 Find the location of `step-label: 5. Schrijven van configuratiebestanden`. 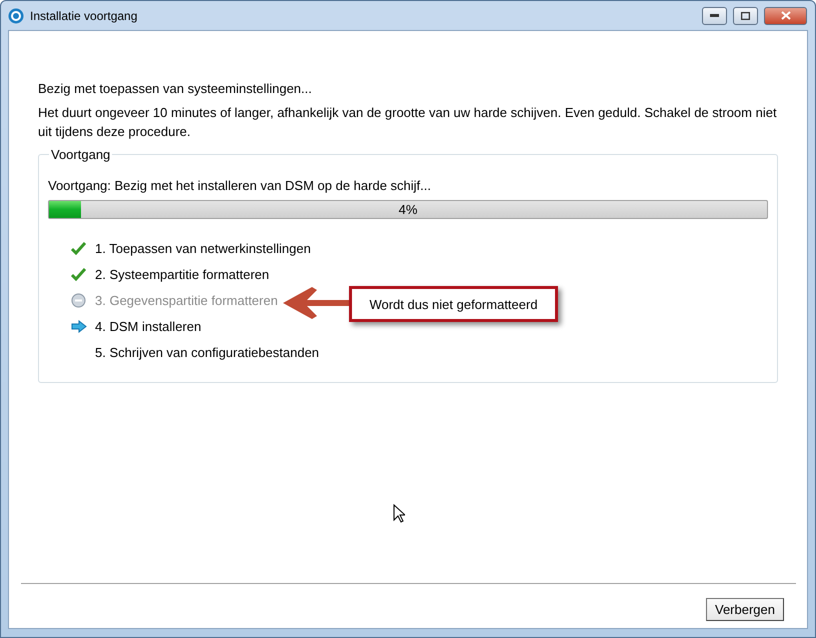

step-label: 5. Schrijven van configuratiebestanden is located at coordinates (207, 352).